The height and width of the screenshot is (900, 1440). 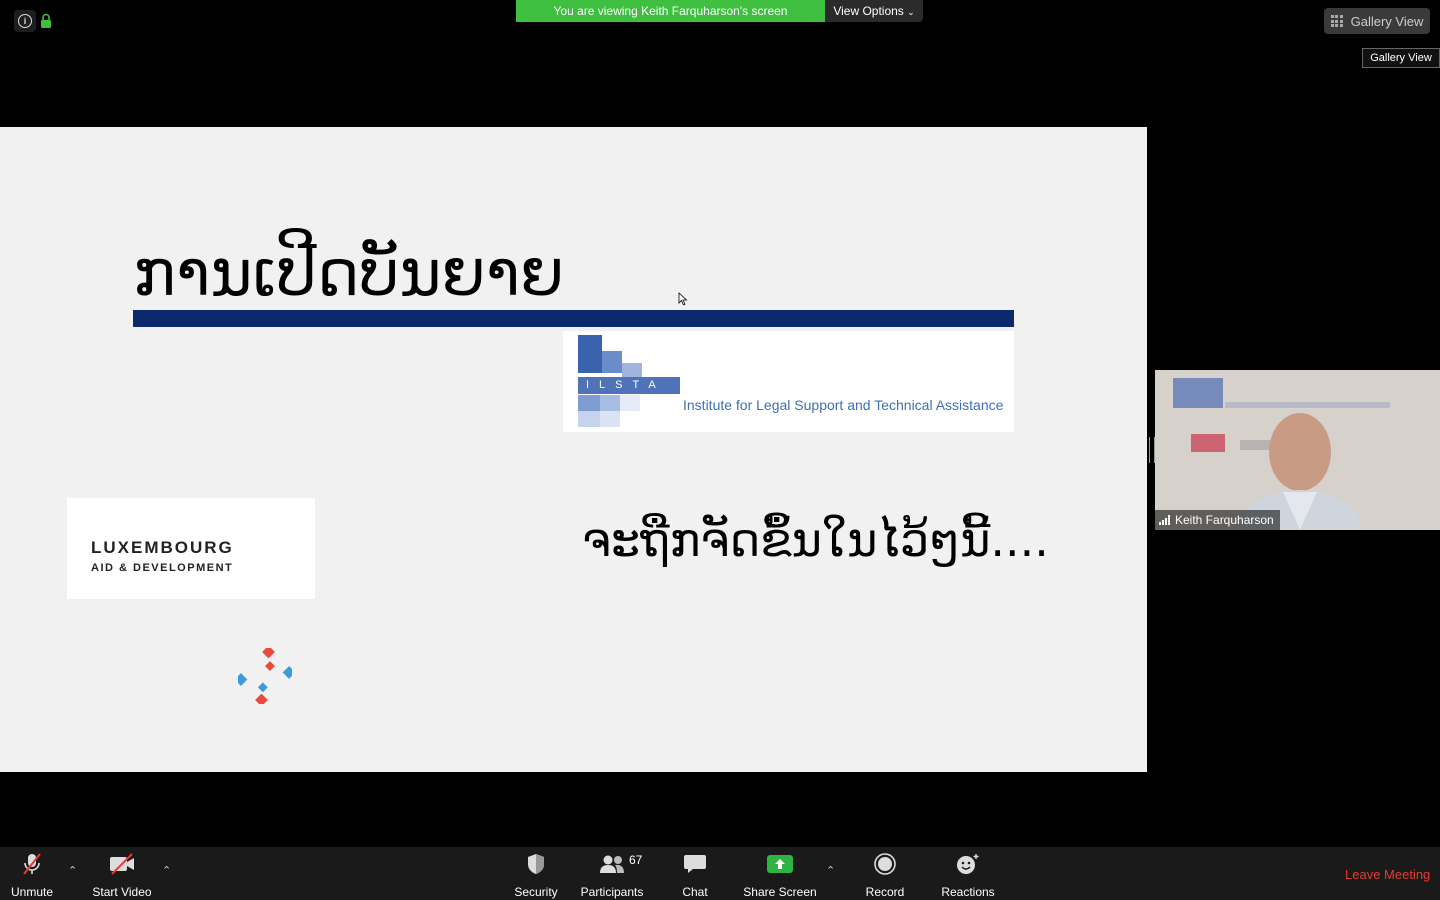 What do you see at coordinates (968, 875) in the screenshot?
I see `reactions-button: Reactions` at bounding box center [968, 875].